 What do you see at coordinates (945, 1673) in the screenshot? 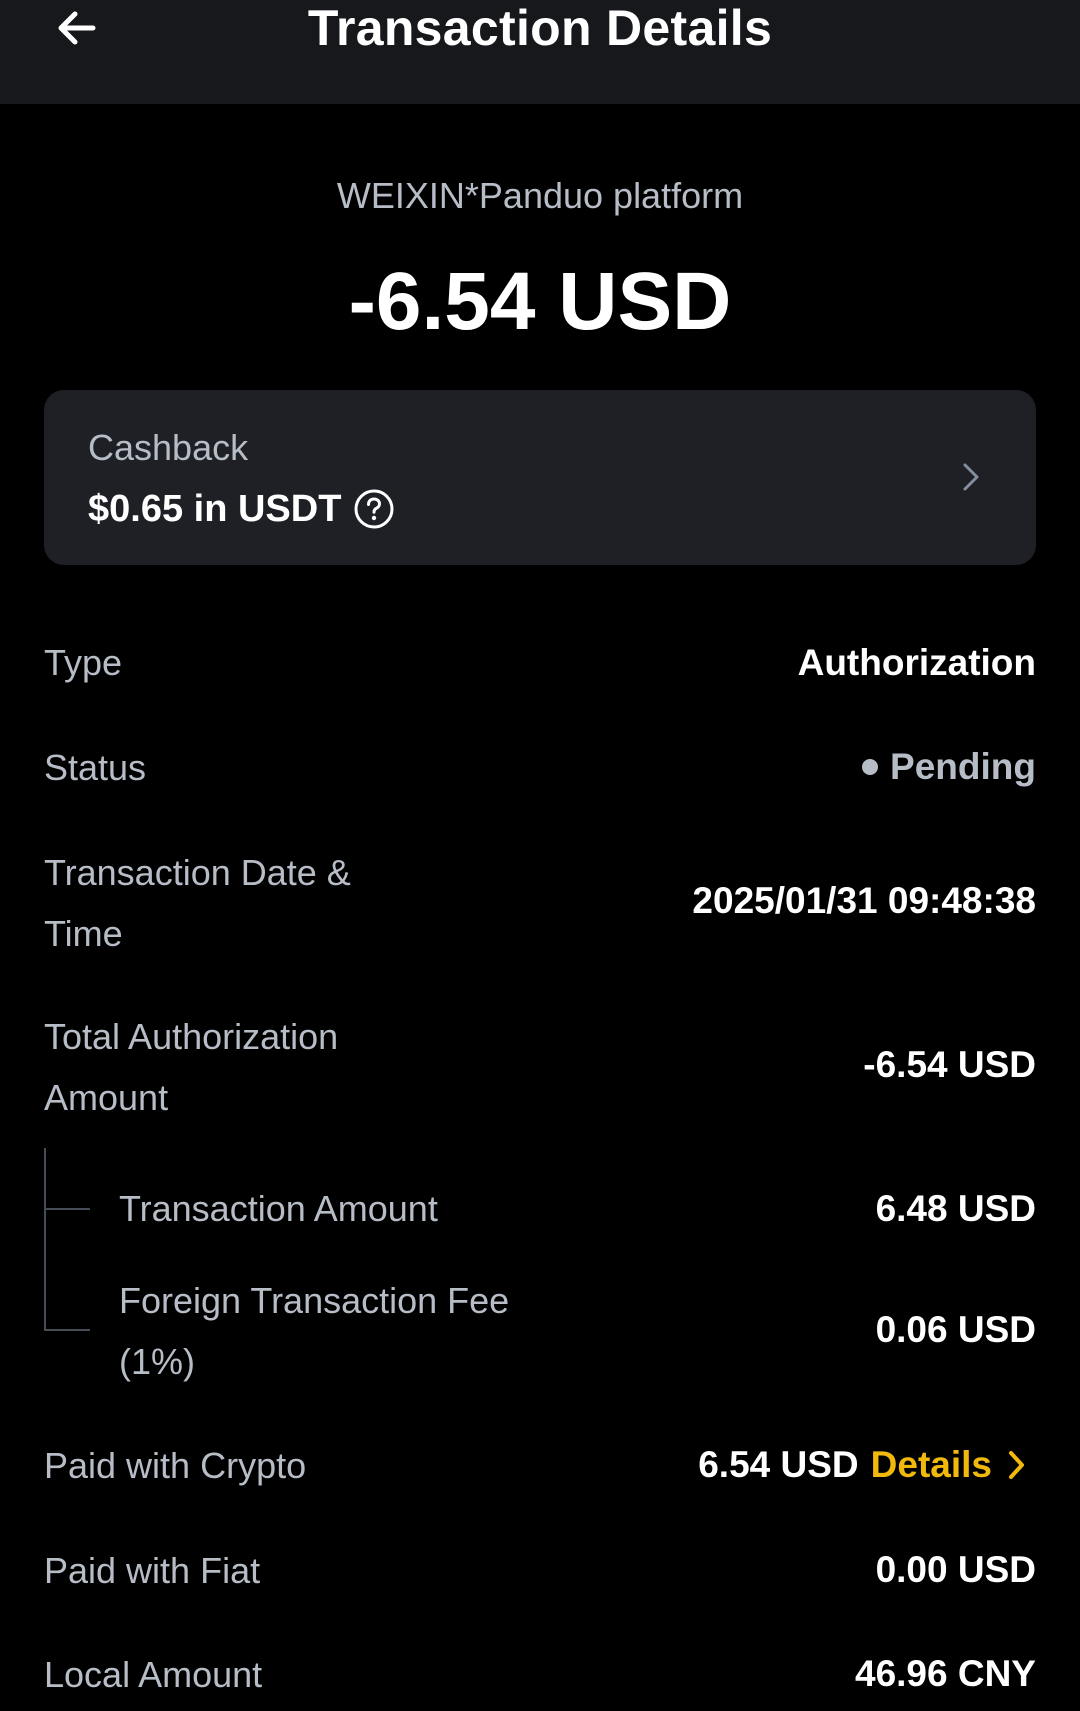
I see `local-amount-value: 46.96 CNY` at bounding box center [945, 1673].